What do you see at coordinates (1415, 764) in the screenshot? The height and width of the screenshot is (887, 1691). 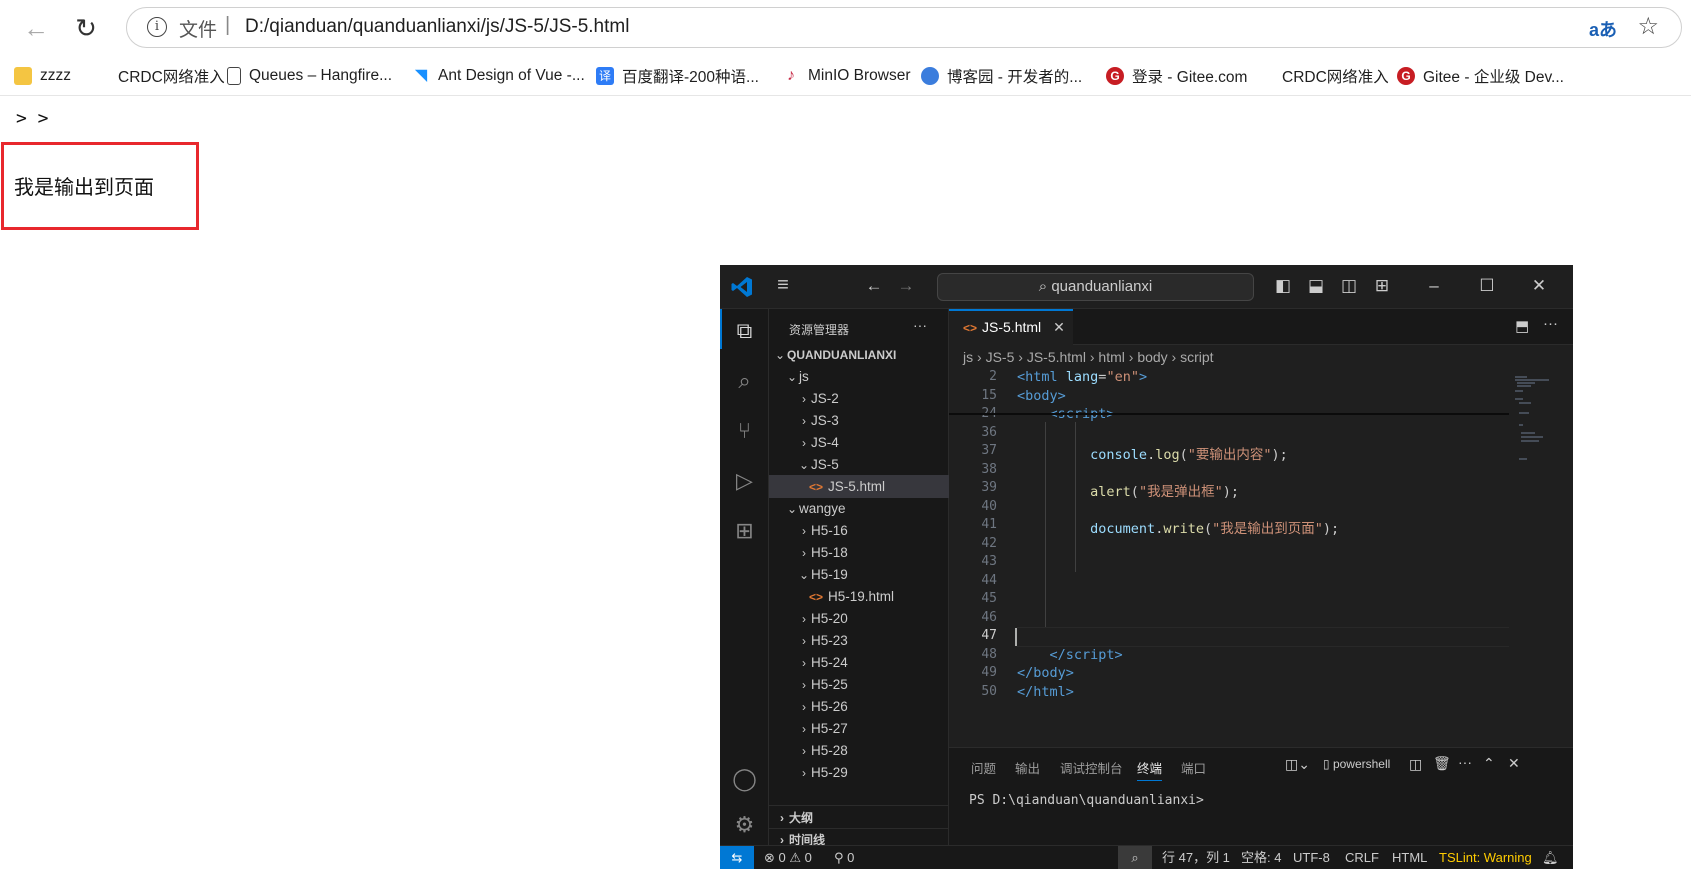 I see `split-terminal-icon: ◫` at bounding box center [1415, 764].